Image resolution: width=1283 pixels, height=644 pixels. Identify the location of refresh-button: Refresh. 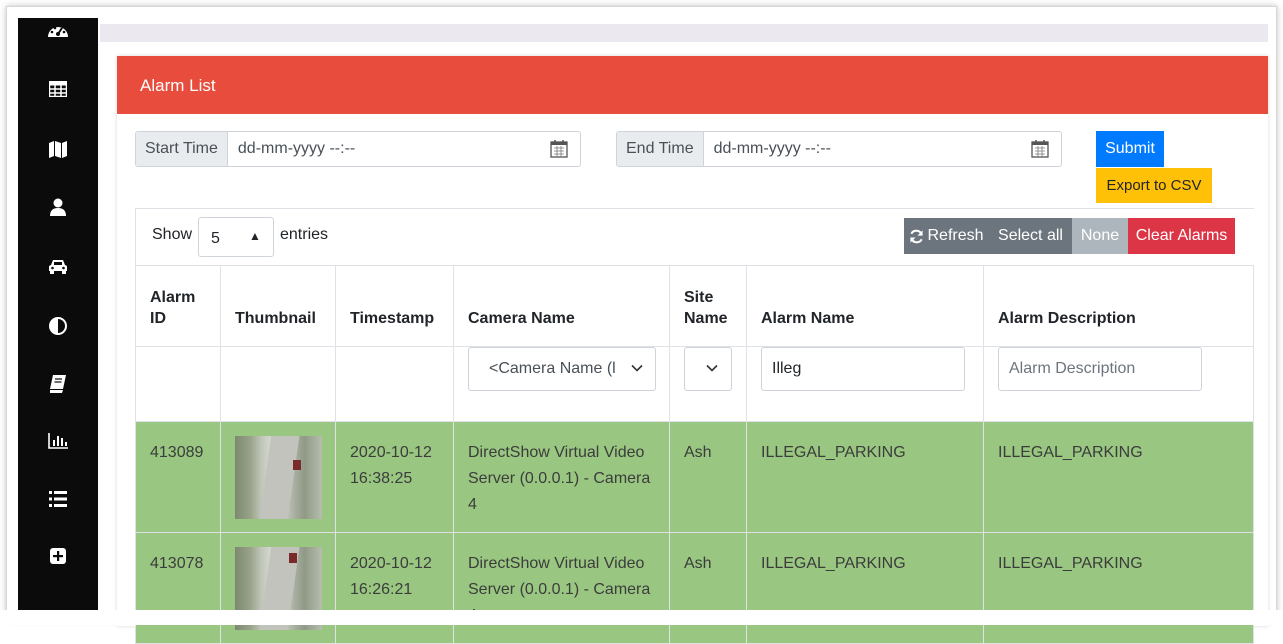
(946, 236).